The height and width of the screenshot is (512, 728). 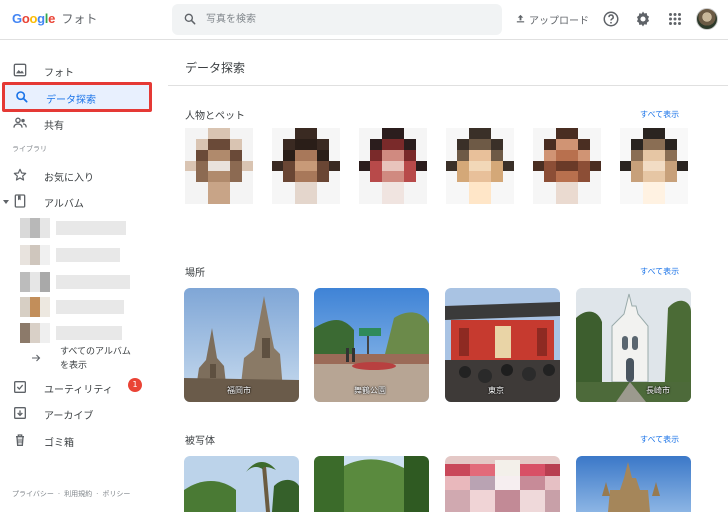 What do you see at coordinates (77, 97) in the screenshot?
I see `sidebar-item-explore: データ探索` at bounding box center [77, 97].